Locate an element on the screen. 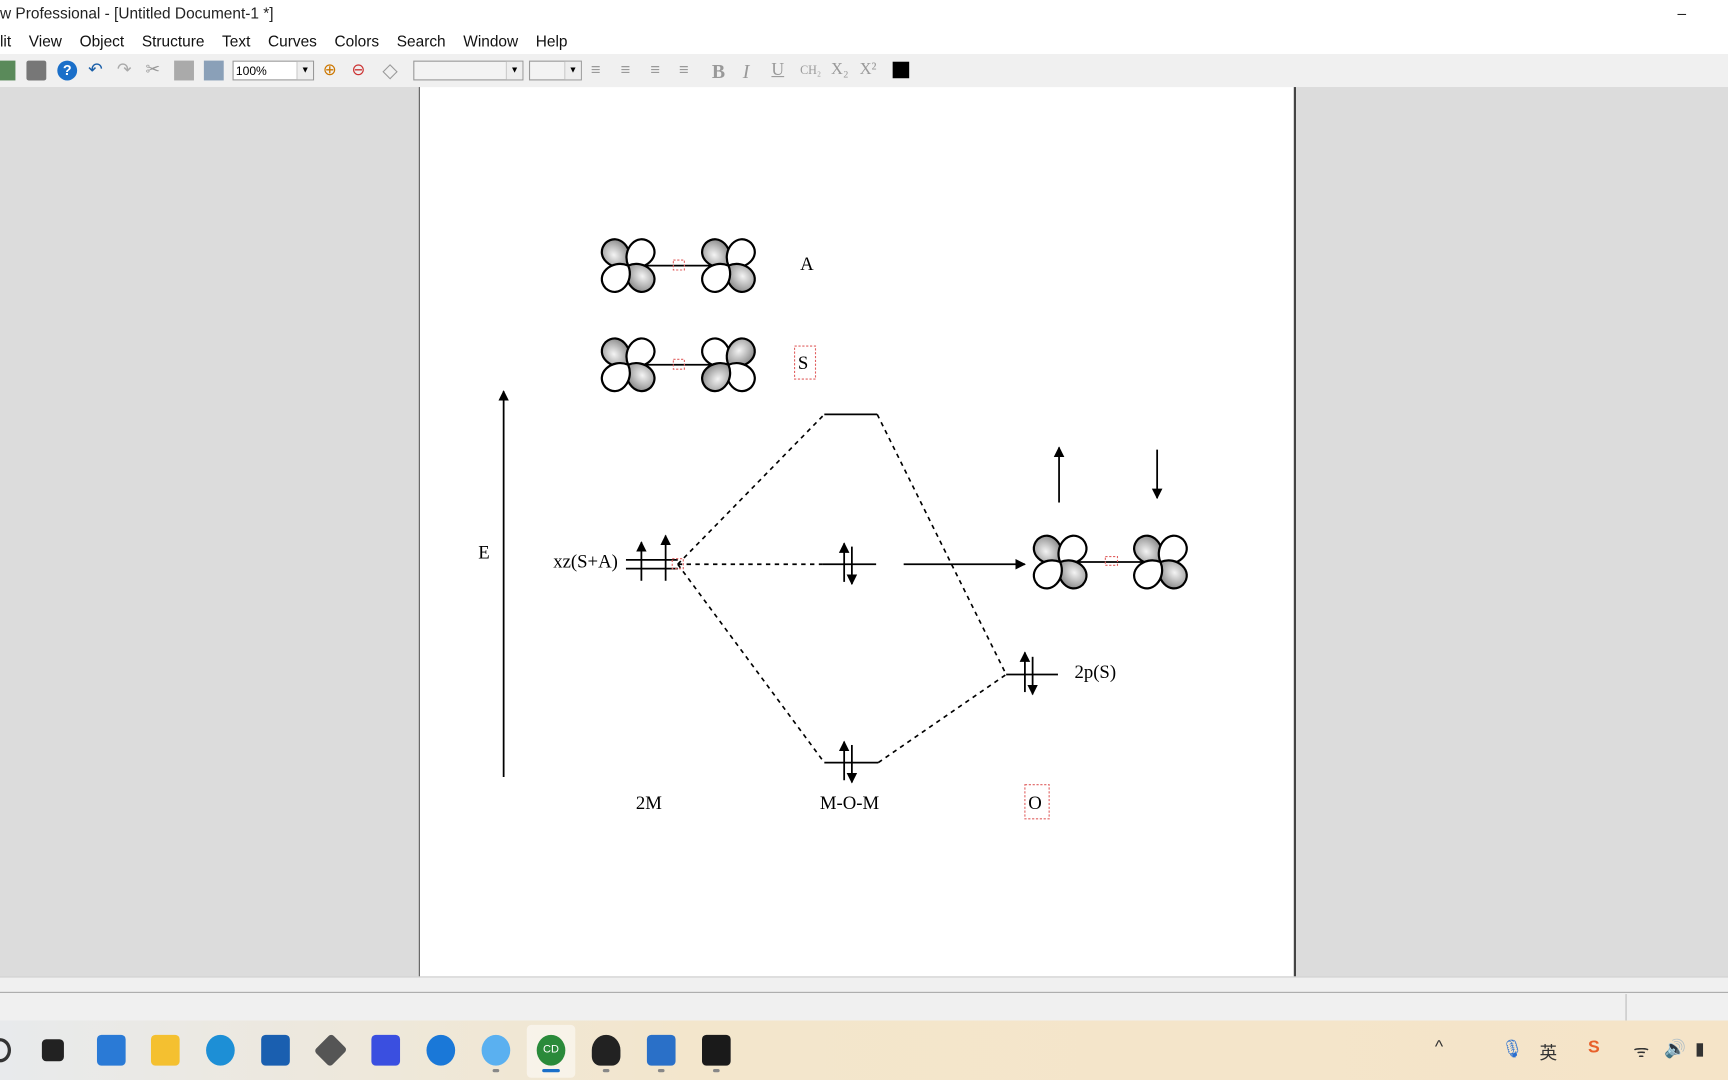 This screenshot has height=1080, width=1728. tray-chevron-icon: ^ is located at coordinates (1439, 1048).